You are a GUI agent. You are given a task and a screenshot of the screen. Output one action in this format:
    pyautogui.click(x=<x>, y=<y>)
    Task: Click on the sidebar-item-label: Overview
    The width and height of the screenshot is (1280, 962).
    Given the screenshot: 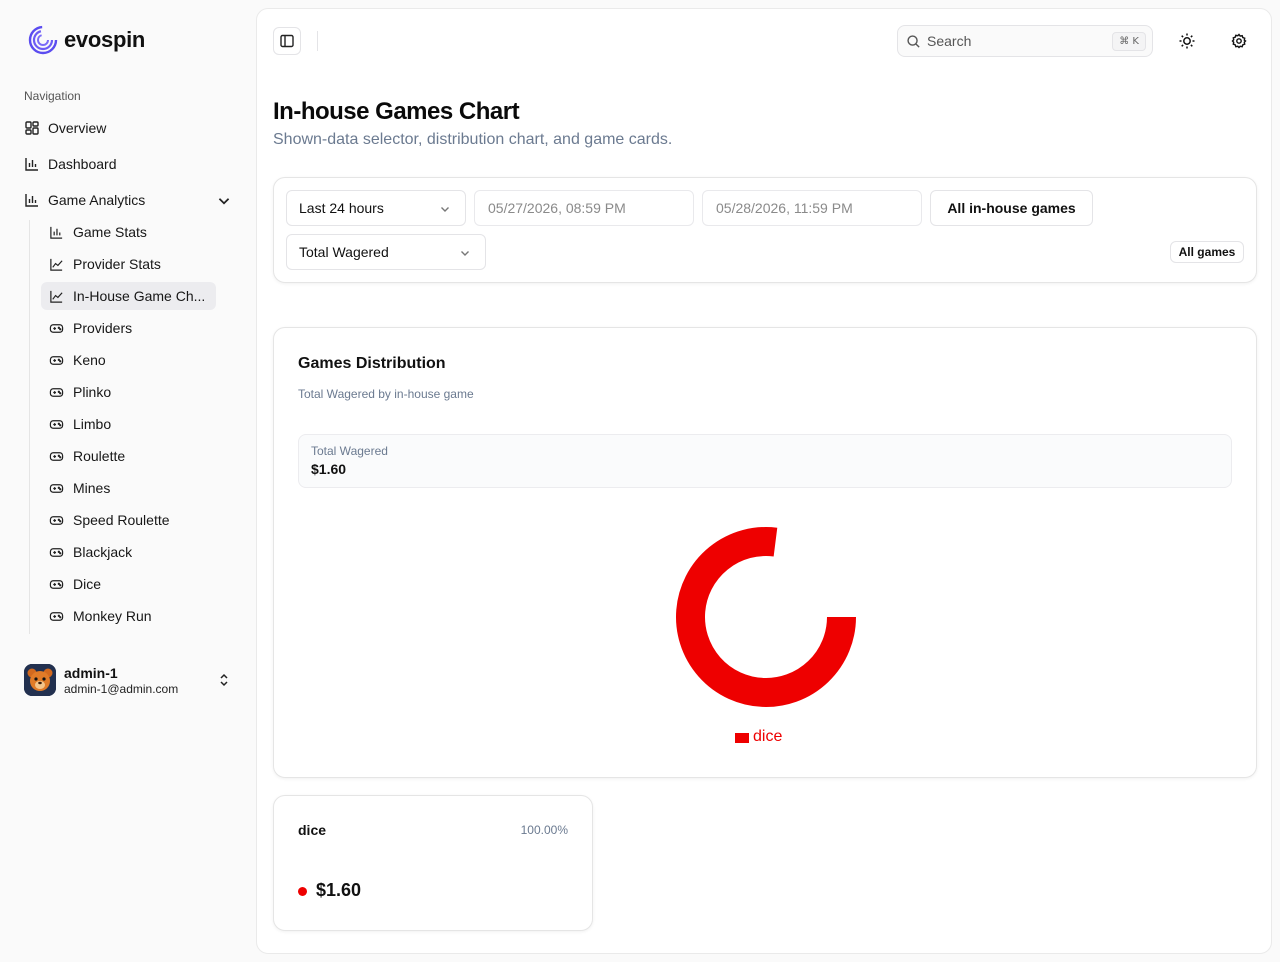 What is the action you would take?
    pyautogui.click(x=77, y=128)
    